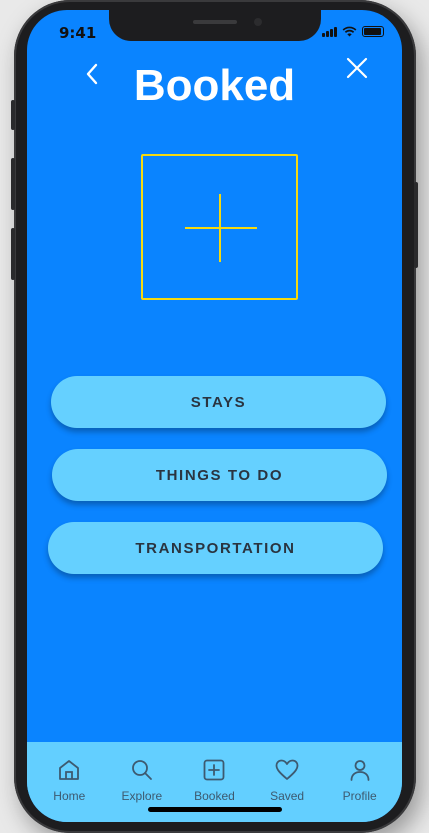 This screenshot has height=833, width=429. What do you see at coordinates (214, 796) in the screenshot?
I see `tab-booked-label: Booked` at bounding box center [214, 796].